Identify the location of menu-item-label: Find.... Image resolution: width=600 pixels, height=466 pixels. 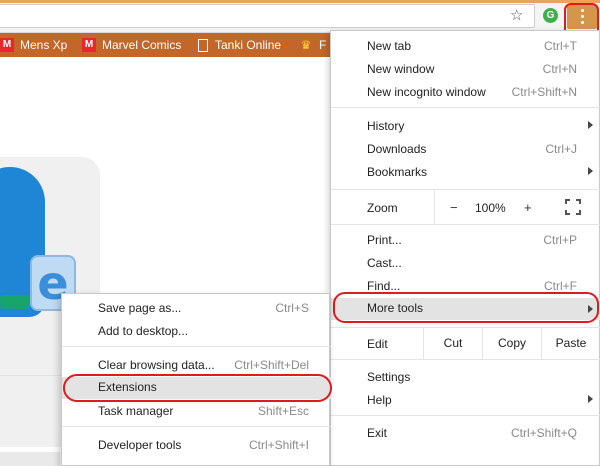
(384, 286).